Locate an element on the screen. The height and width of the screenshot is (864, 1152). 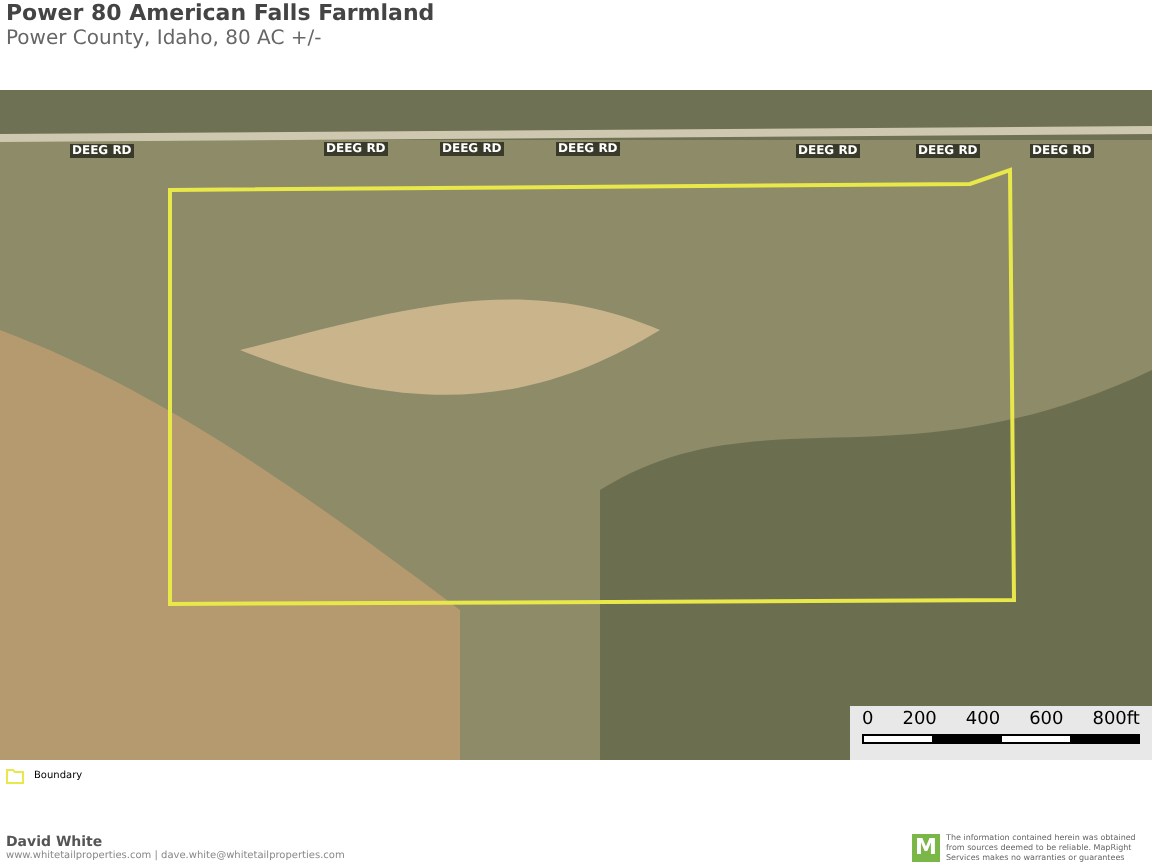
scale-label: 400 is located at coordinates (983, 721).